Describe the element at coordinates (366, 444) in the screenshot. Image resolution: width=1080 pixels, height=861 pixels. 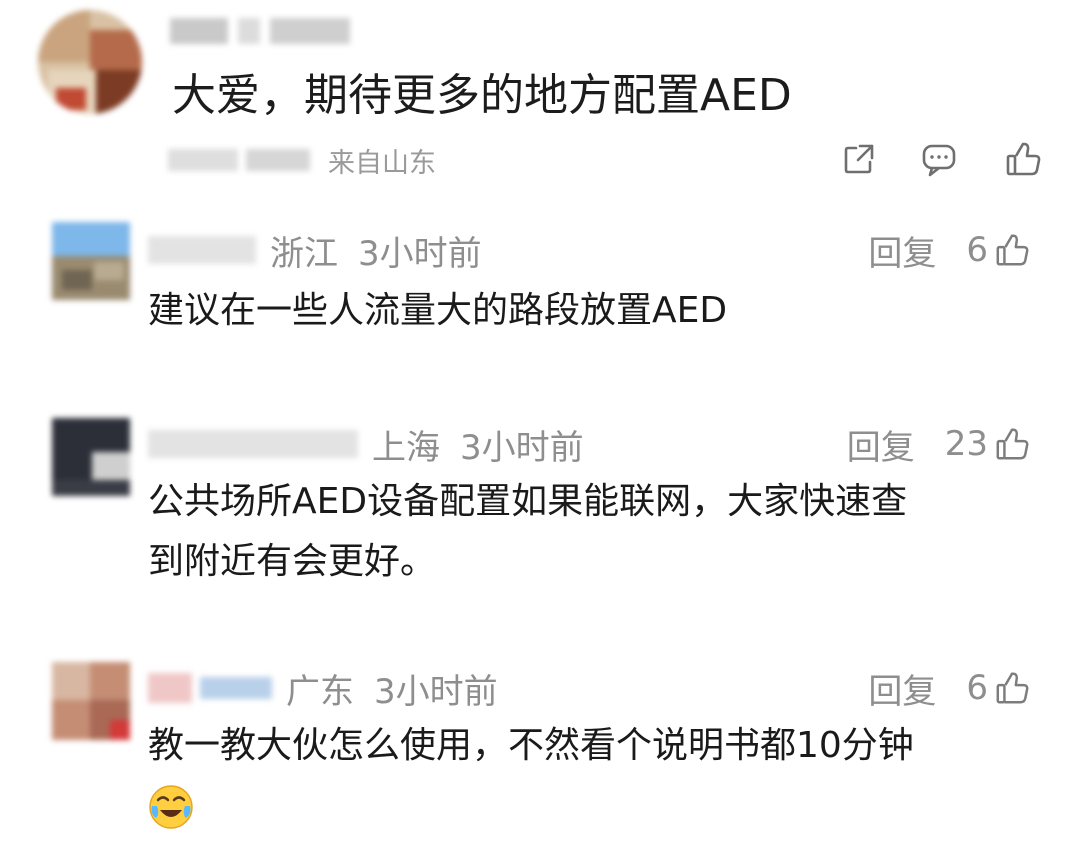
I see `reply-meta: 上海 3小时前` at that location.